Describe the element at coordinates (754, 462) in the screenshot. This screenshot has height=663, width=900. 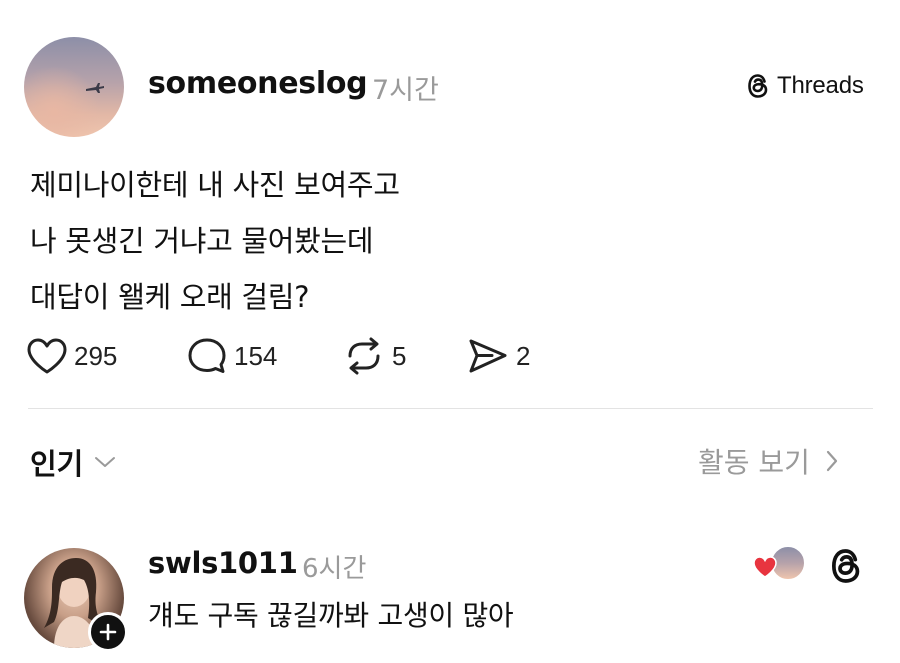
I see `activity-label: 활동 보기` at that location.